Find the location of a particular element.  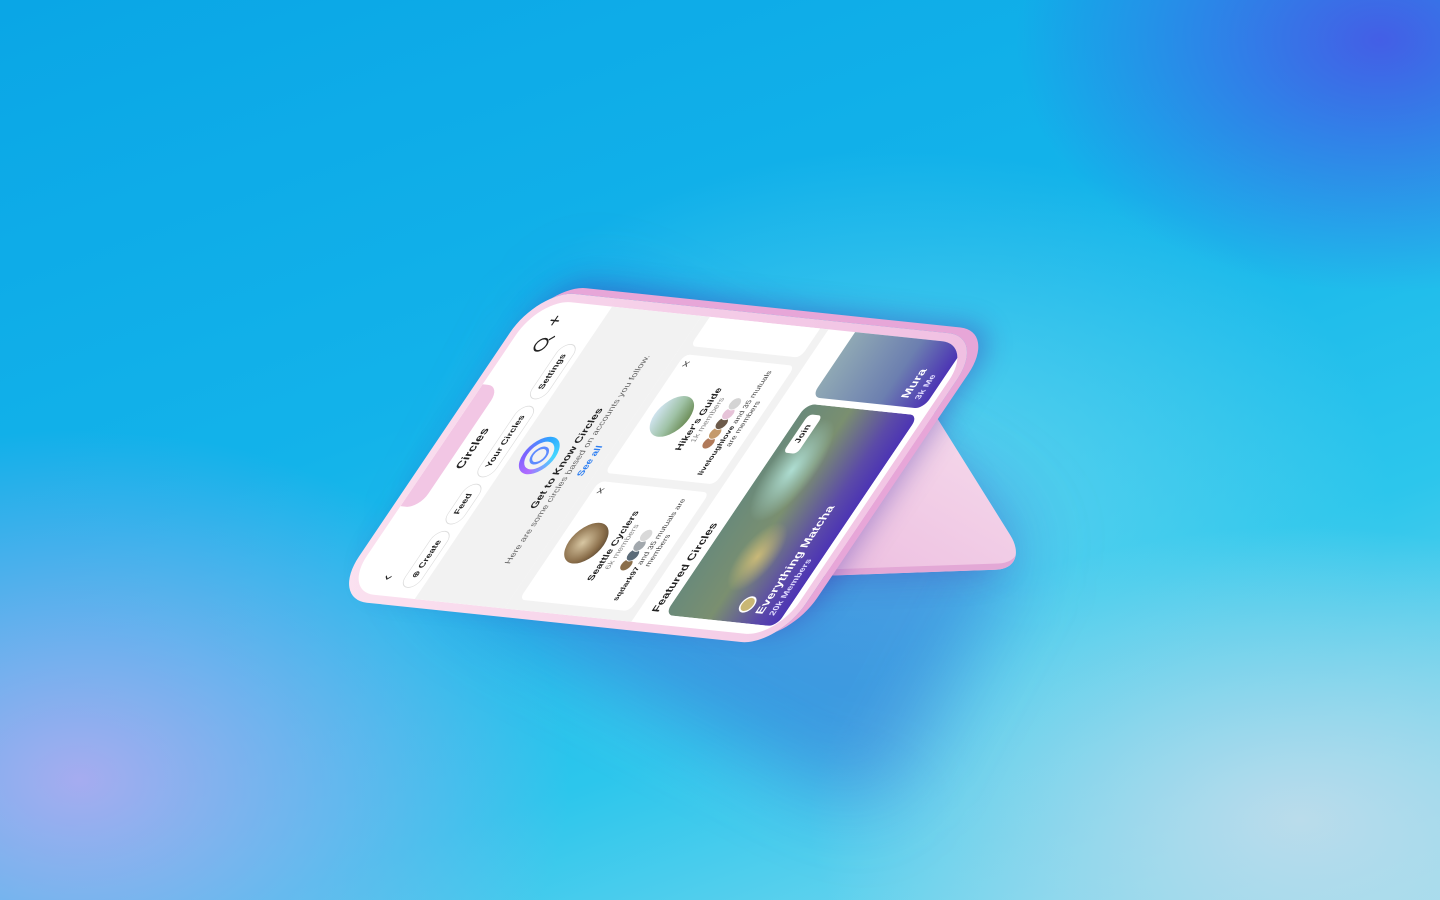

avatar is located at coordinates (795, 303).